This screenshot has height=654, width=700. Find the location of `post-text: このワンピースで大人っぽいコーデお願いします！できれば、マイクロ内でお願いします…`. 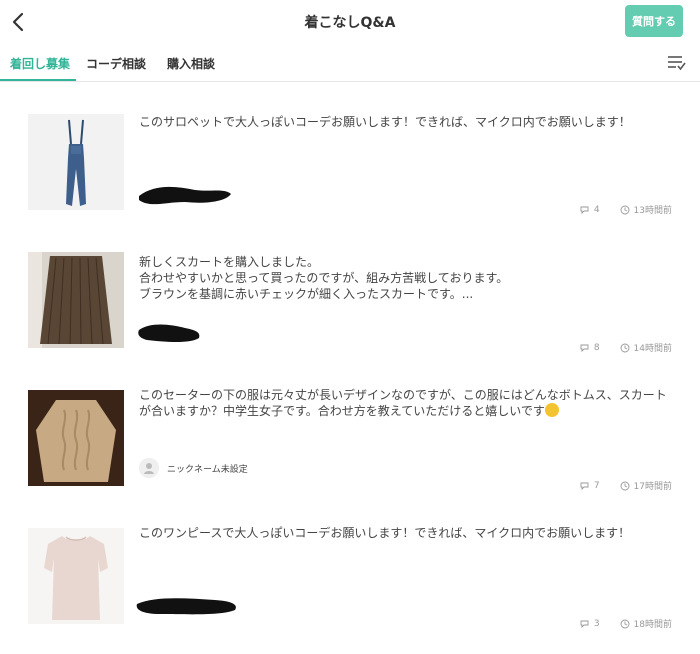

post-text: このワンピースで大人っぽいコーデお願いします！できれば、マイクロ内でお願いします… is located at coordinates (385, 533).